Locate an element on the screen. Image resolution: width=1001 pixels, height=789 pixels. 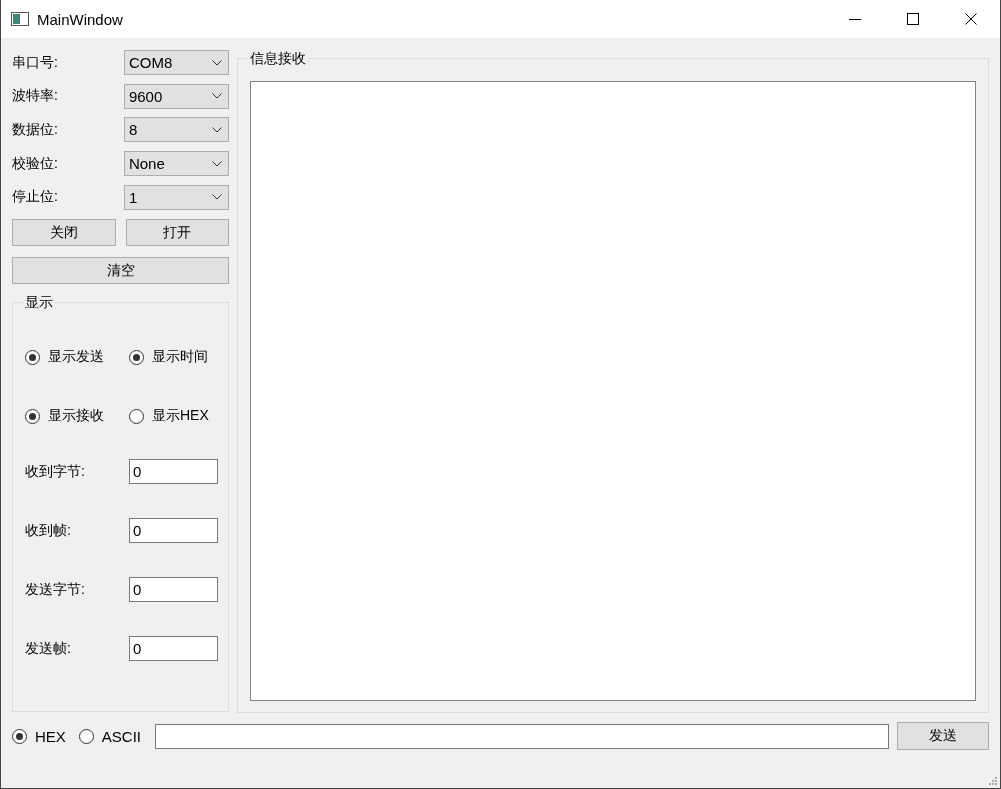
setting-label: 校验位: is located at coordinates (35, 163).